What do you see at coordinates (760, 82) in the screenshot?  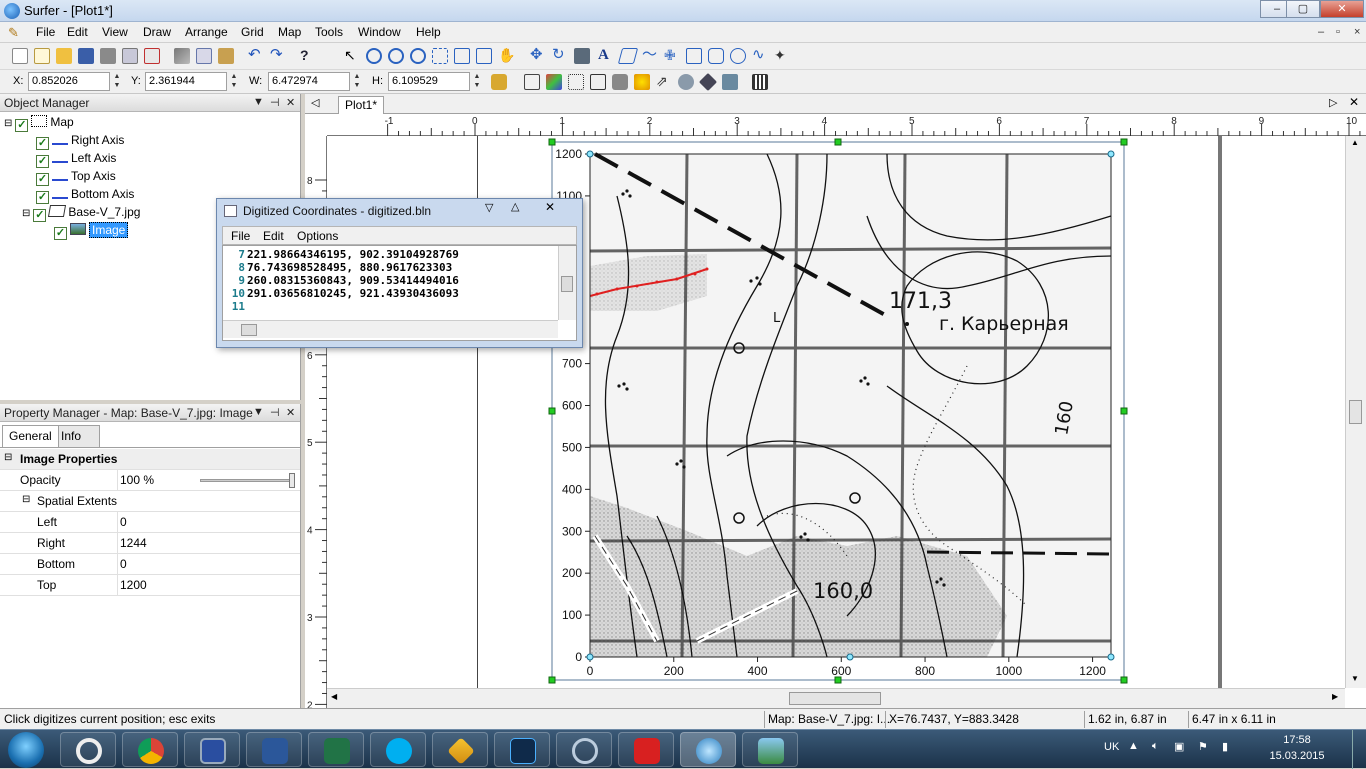 I see `scale-bar-icon` at bounding box center [760, 82].